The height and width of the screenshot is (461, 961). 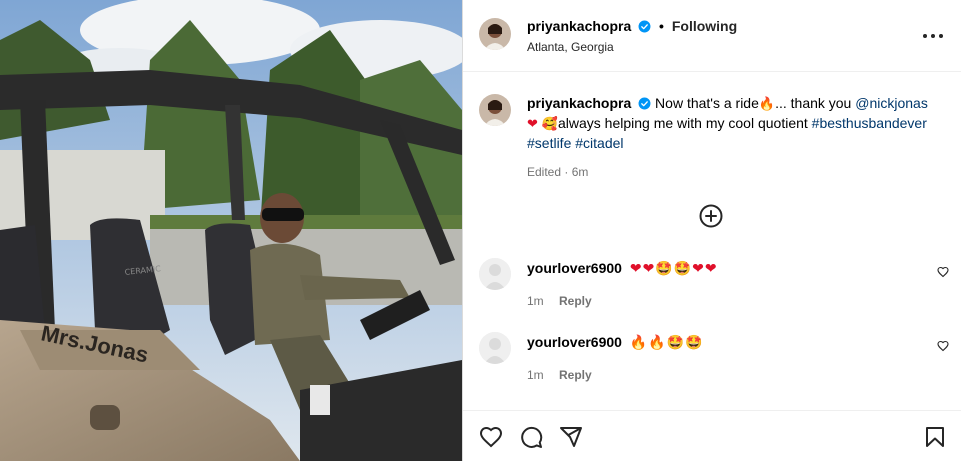 What do you see at coordinates (714, 362) in the screenshot?
I see `comment-item: yourlover6900 🔥🔥🤩🤩 1m Reply` at bounding box center [714, 362].